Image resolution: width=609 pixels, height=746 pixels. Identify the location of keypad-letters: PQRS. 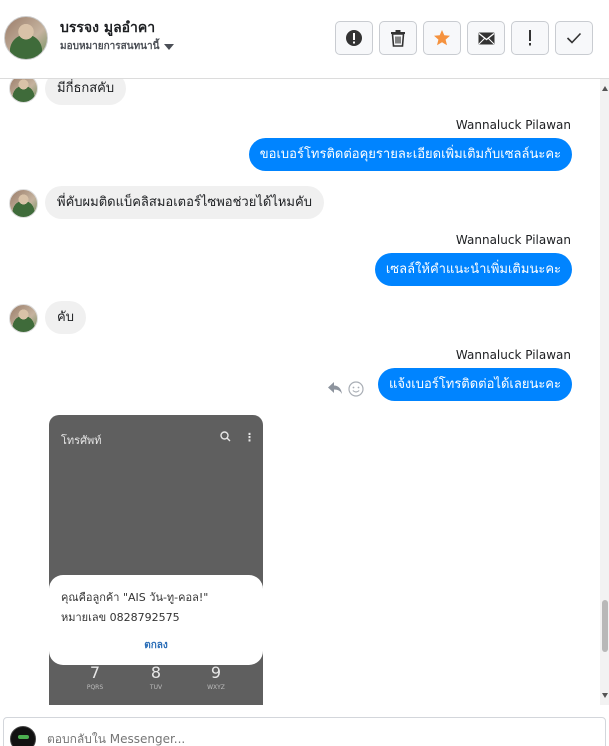
(95, 687).